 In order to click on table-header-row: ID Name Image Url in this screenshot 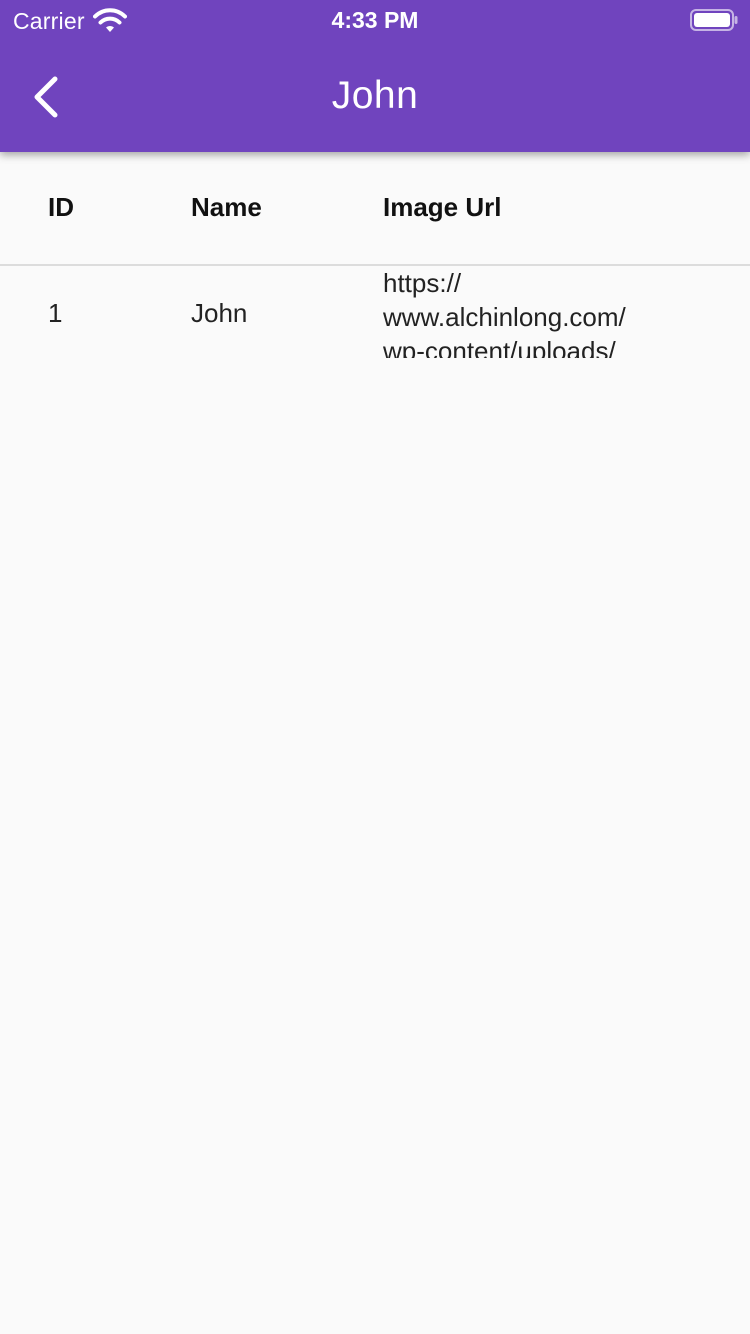, I will do `click(375, 209)`.